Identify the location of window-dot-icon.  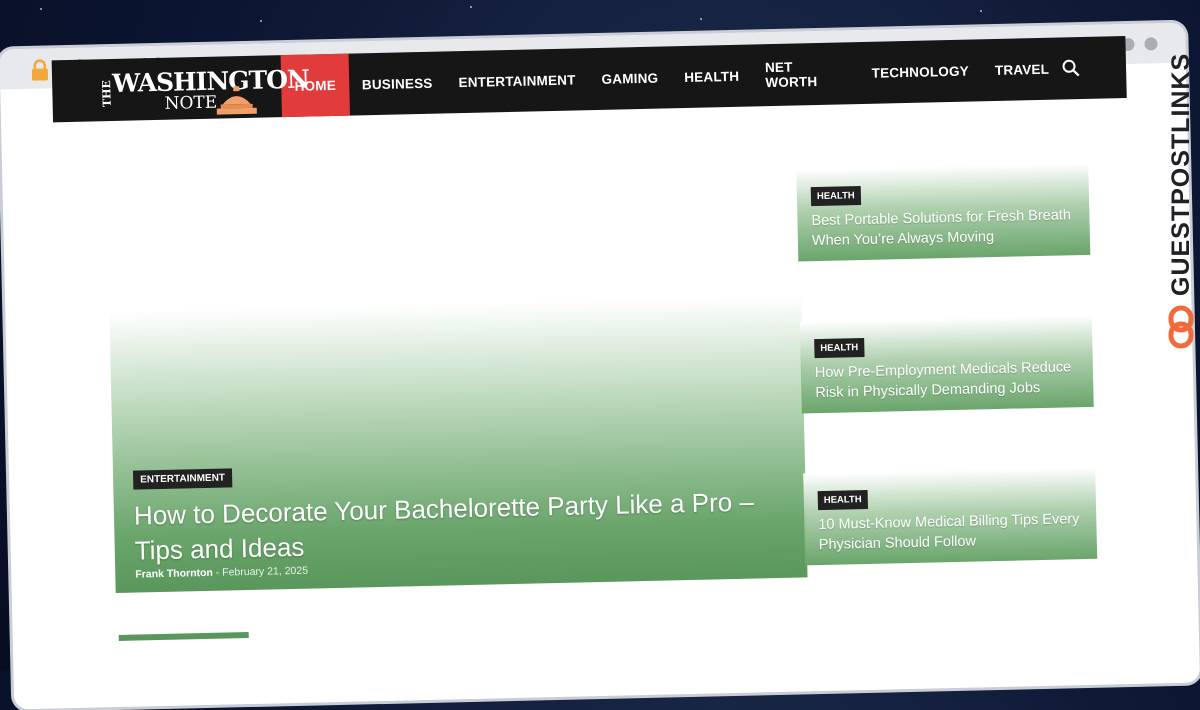
(1151, 44).